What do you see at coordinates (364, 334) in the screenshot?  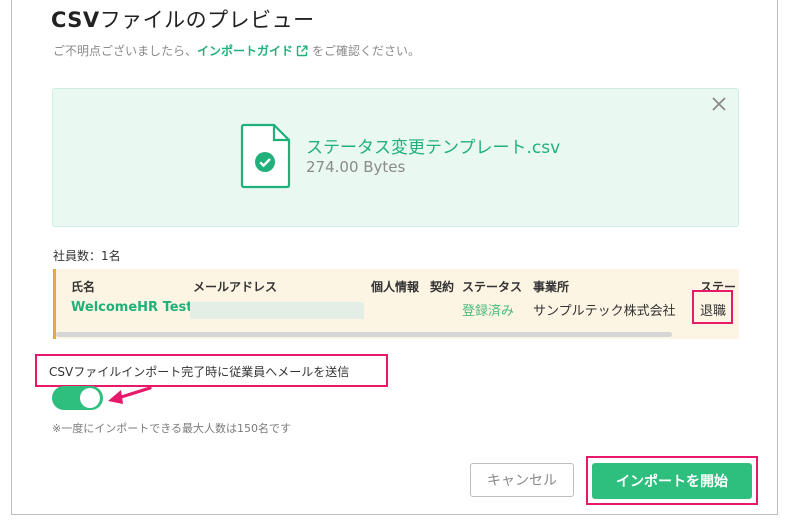 I see `table-horizontal-scrollbar` at bounding box center [364, 334].